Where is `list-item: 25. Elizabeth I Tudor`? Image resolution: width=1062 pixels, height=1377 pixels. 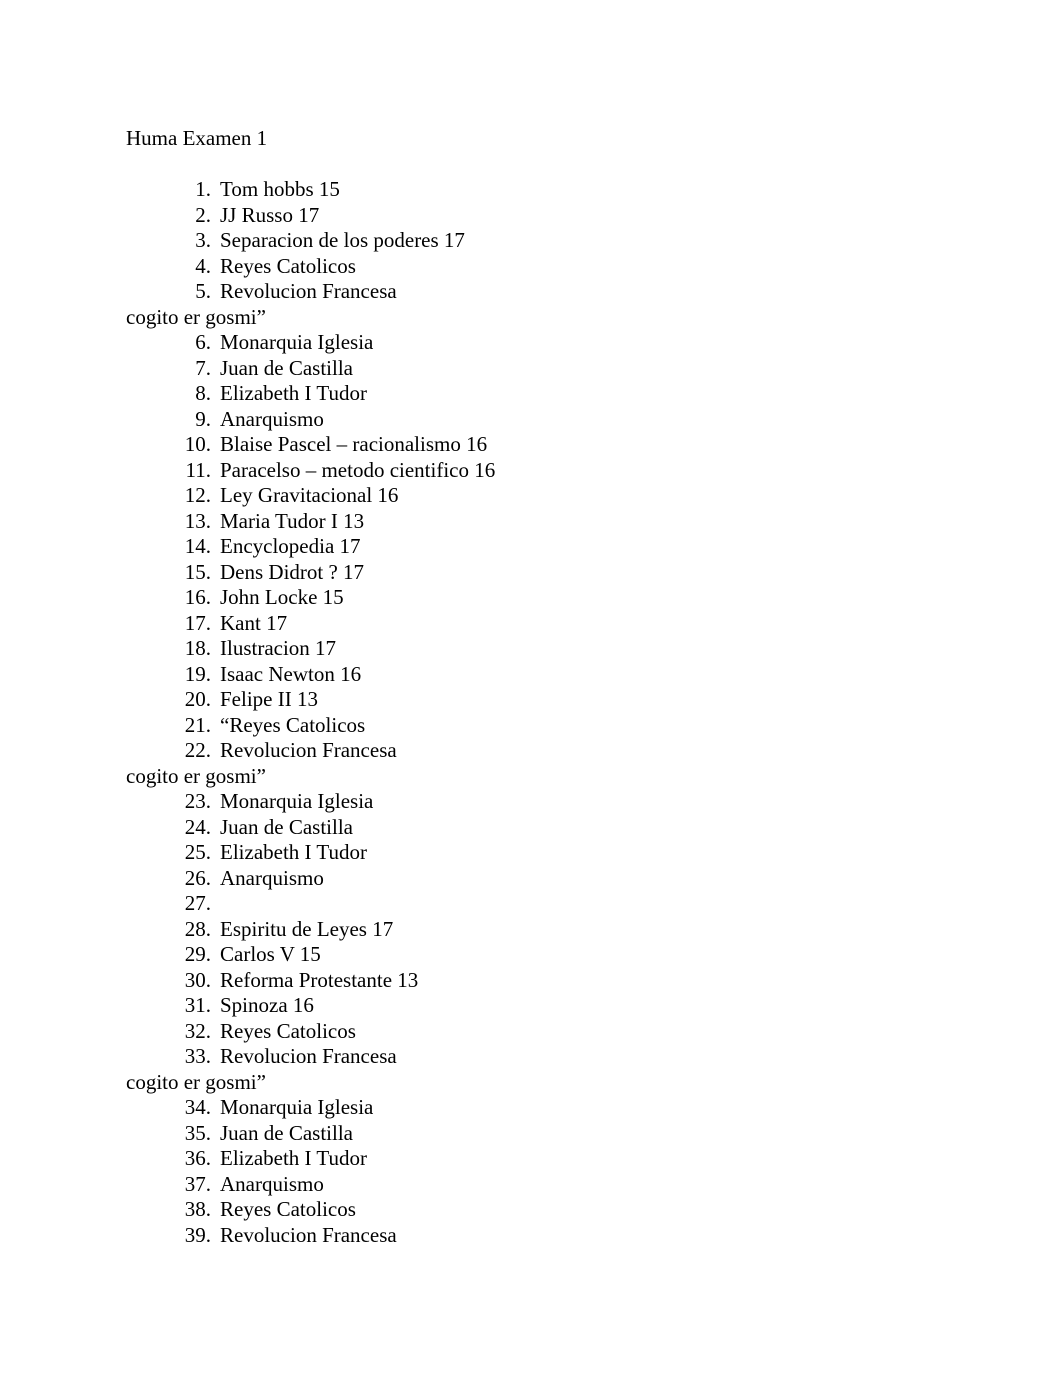 list-item: 25. Elizabeth I Tudor is located at coordinates (536, 853).